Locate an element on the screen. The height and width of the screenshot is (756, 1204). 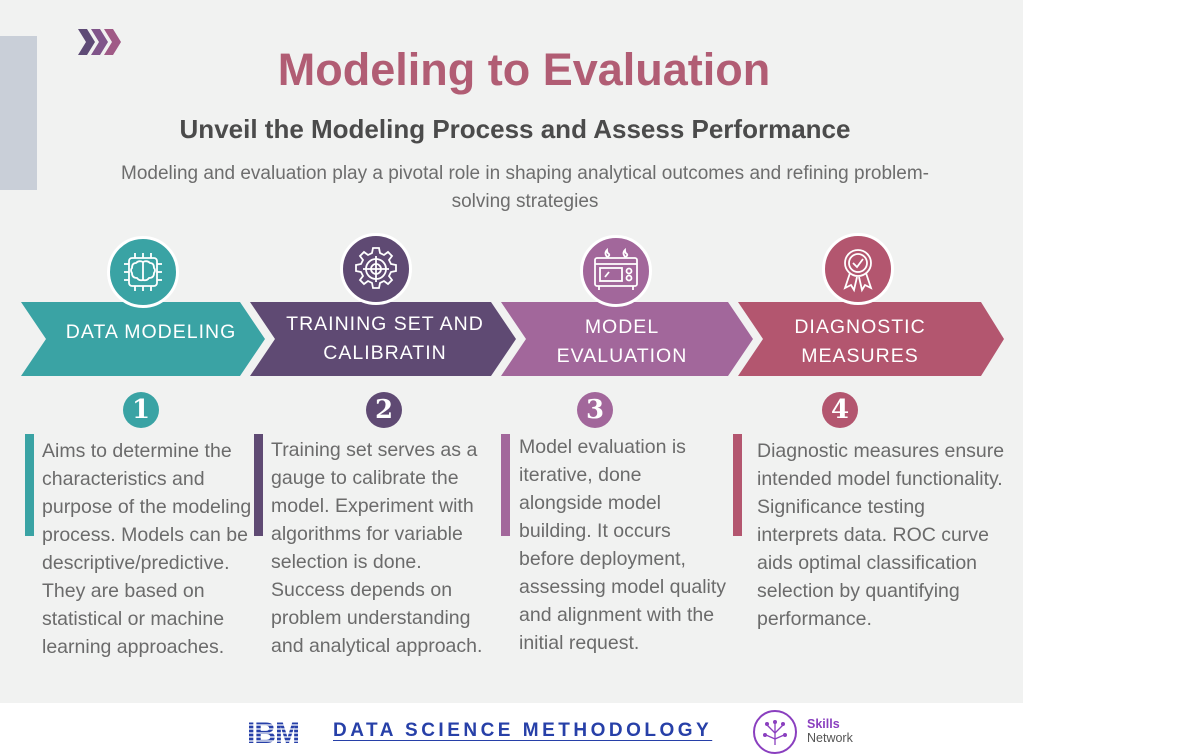
evaluation-device-icon is located at coordinates (616, 268).